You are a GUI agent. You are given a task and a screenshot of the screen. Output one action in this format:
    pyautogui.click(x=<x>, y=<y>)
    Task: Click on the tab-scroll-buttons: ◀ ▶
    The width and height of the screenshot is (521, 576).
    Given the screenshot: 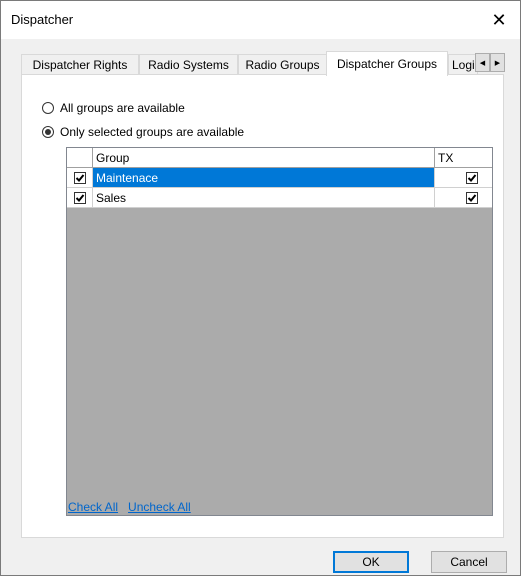 What is the action you would take?
    pyautogui.click(x=490, y=62)
    